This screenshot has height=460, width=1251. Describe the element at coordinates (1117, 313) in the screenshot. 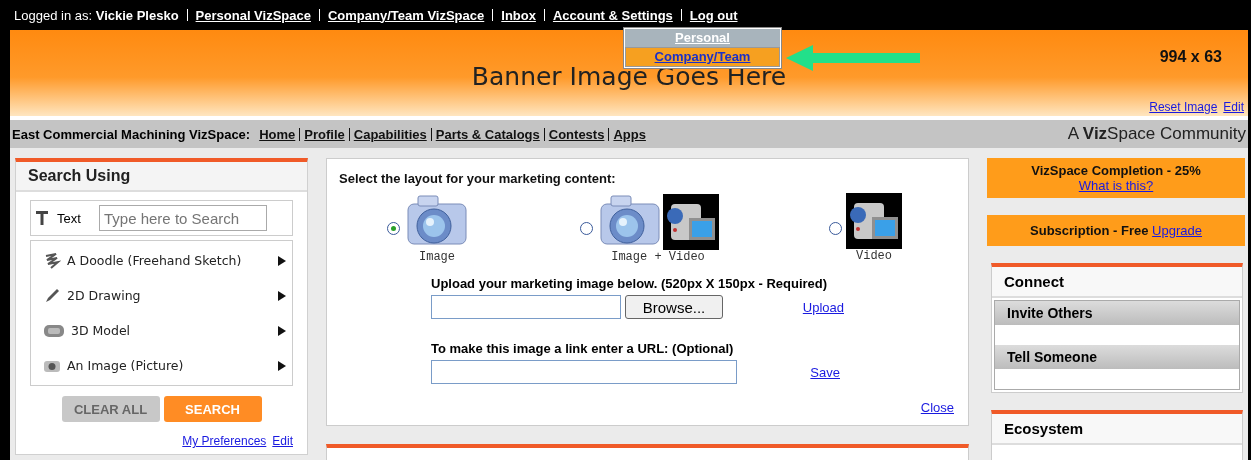

I see `connect-item: Invite Others` at that location.